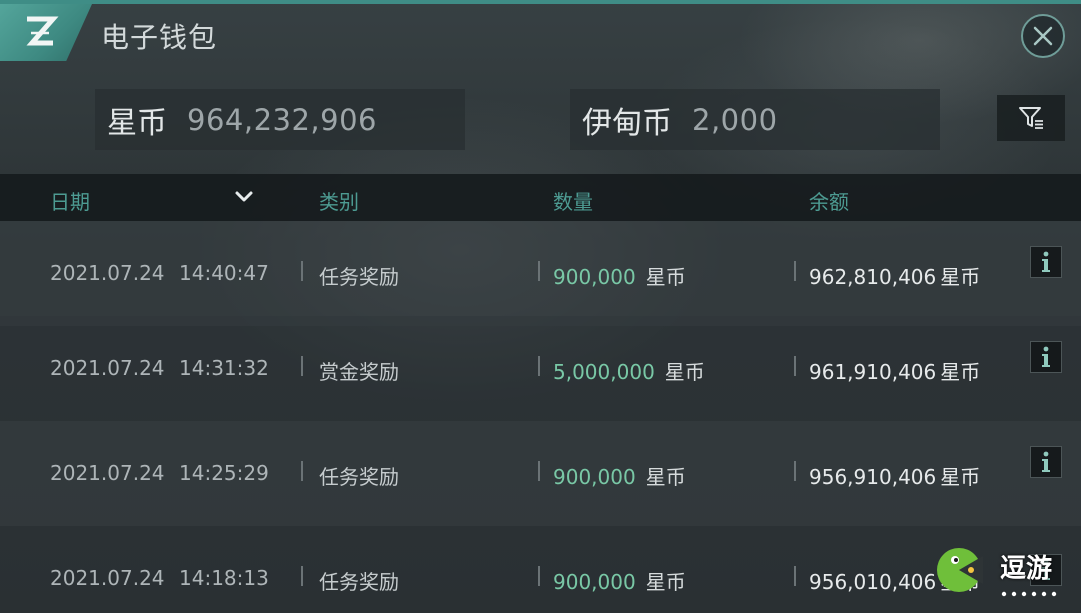 Image resolution: width=1081 pixels, height=613 pixels. What do you see at coordinates (627, 123) in the screenshot?
I see `eden-coin-label: 伊甸币` at bounding box center [627, 123].